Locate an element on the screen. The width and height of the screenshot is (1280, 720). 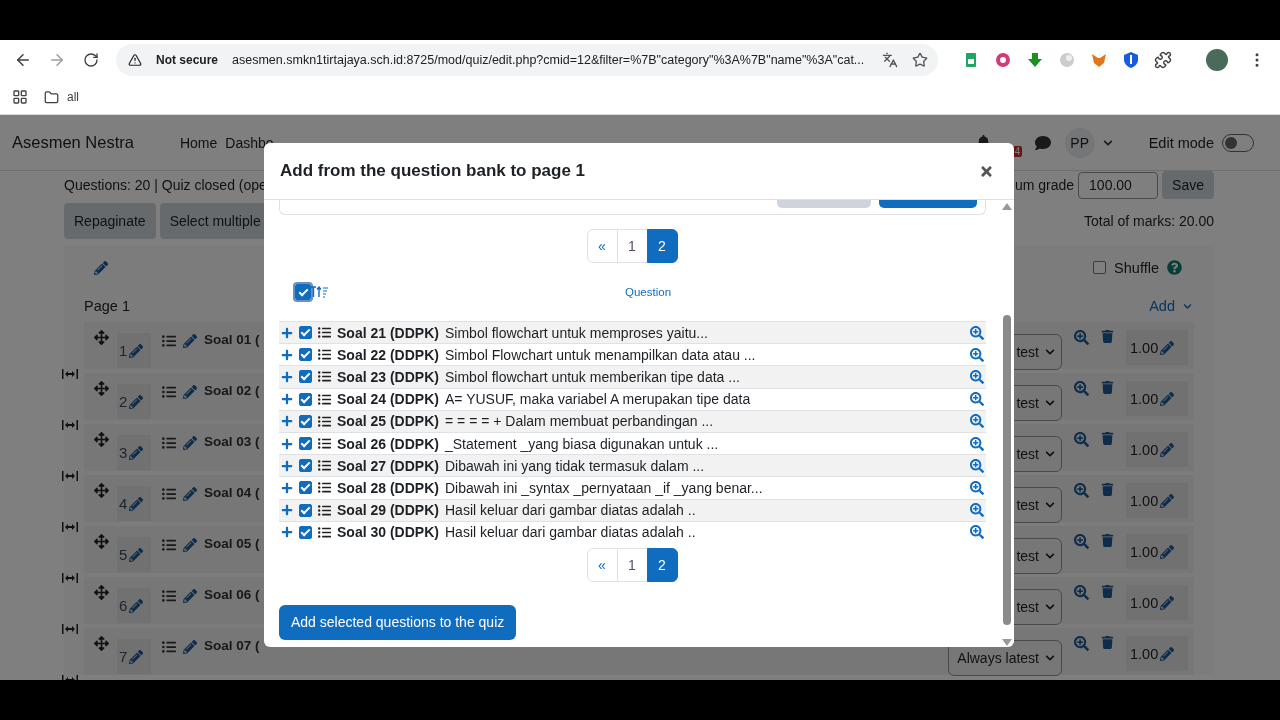
sort-icon is located at coordinates (320, 292).